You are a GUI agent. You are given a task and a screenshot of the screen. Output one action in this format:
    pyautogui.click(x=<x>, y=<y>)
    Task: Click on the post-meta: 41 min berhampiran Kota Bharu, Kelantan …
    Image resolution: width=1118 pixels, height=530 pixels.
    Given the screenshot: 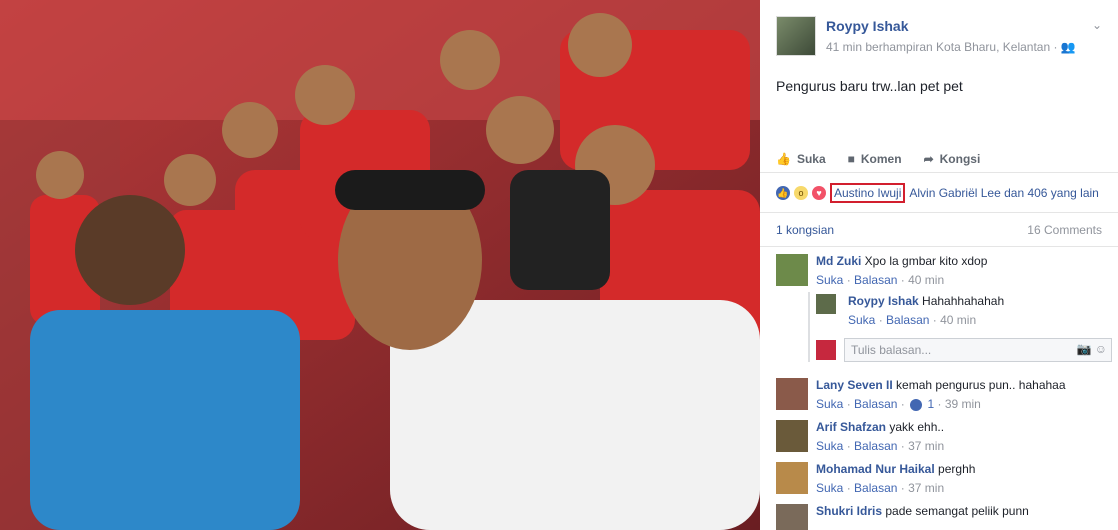 What is the action you would take?
    pyautogui.click(x=951, y=47)
    